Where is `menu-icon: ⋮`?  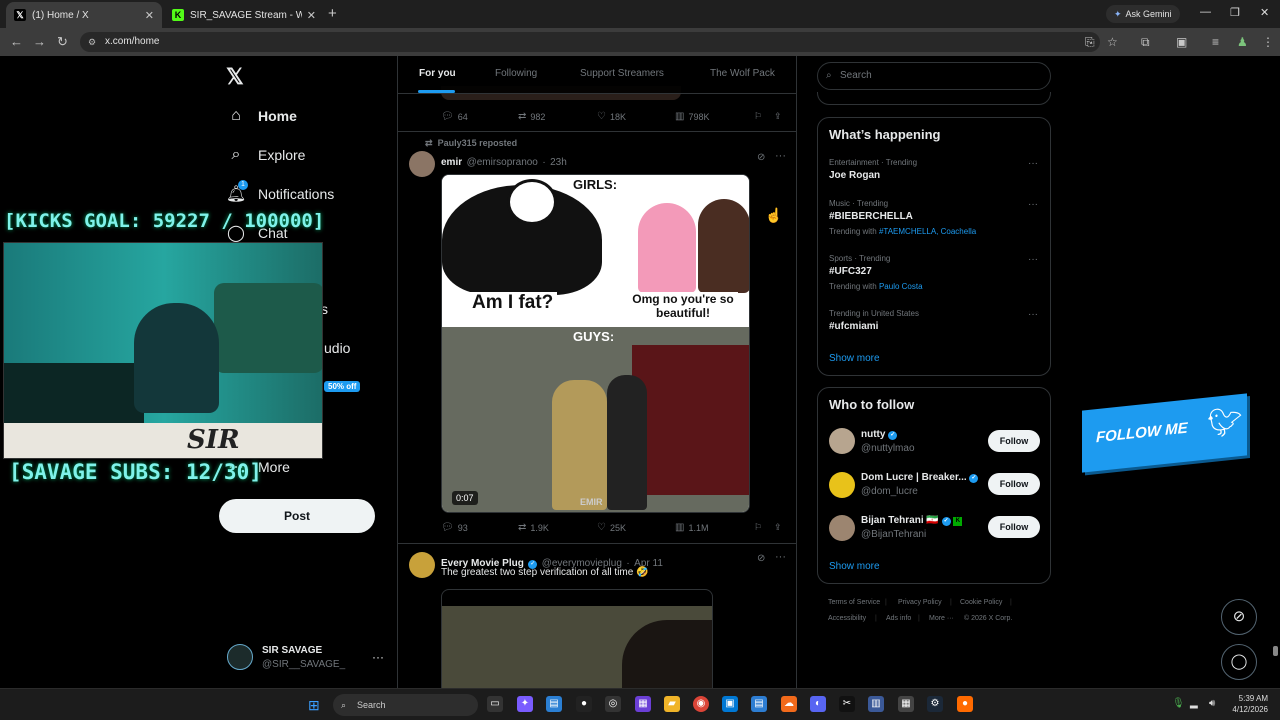 menu-icon: ⋮ is located at coordinates (1268, 42).